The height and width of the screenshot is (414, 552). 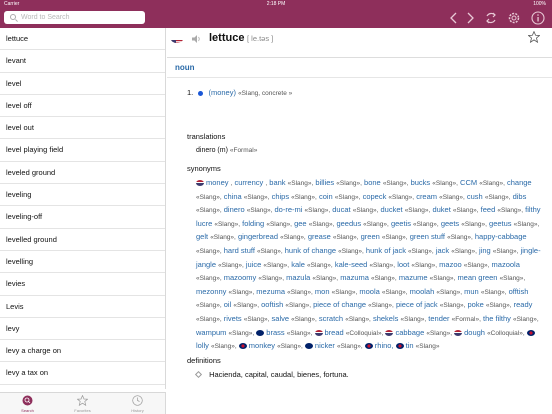 I want to click on synonym-link: CCM, so click(x=468, y=182).